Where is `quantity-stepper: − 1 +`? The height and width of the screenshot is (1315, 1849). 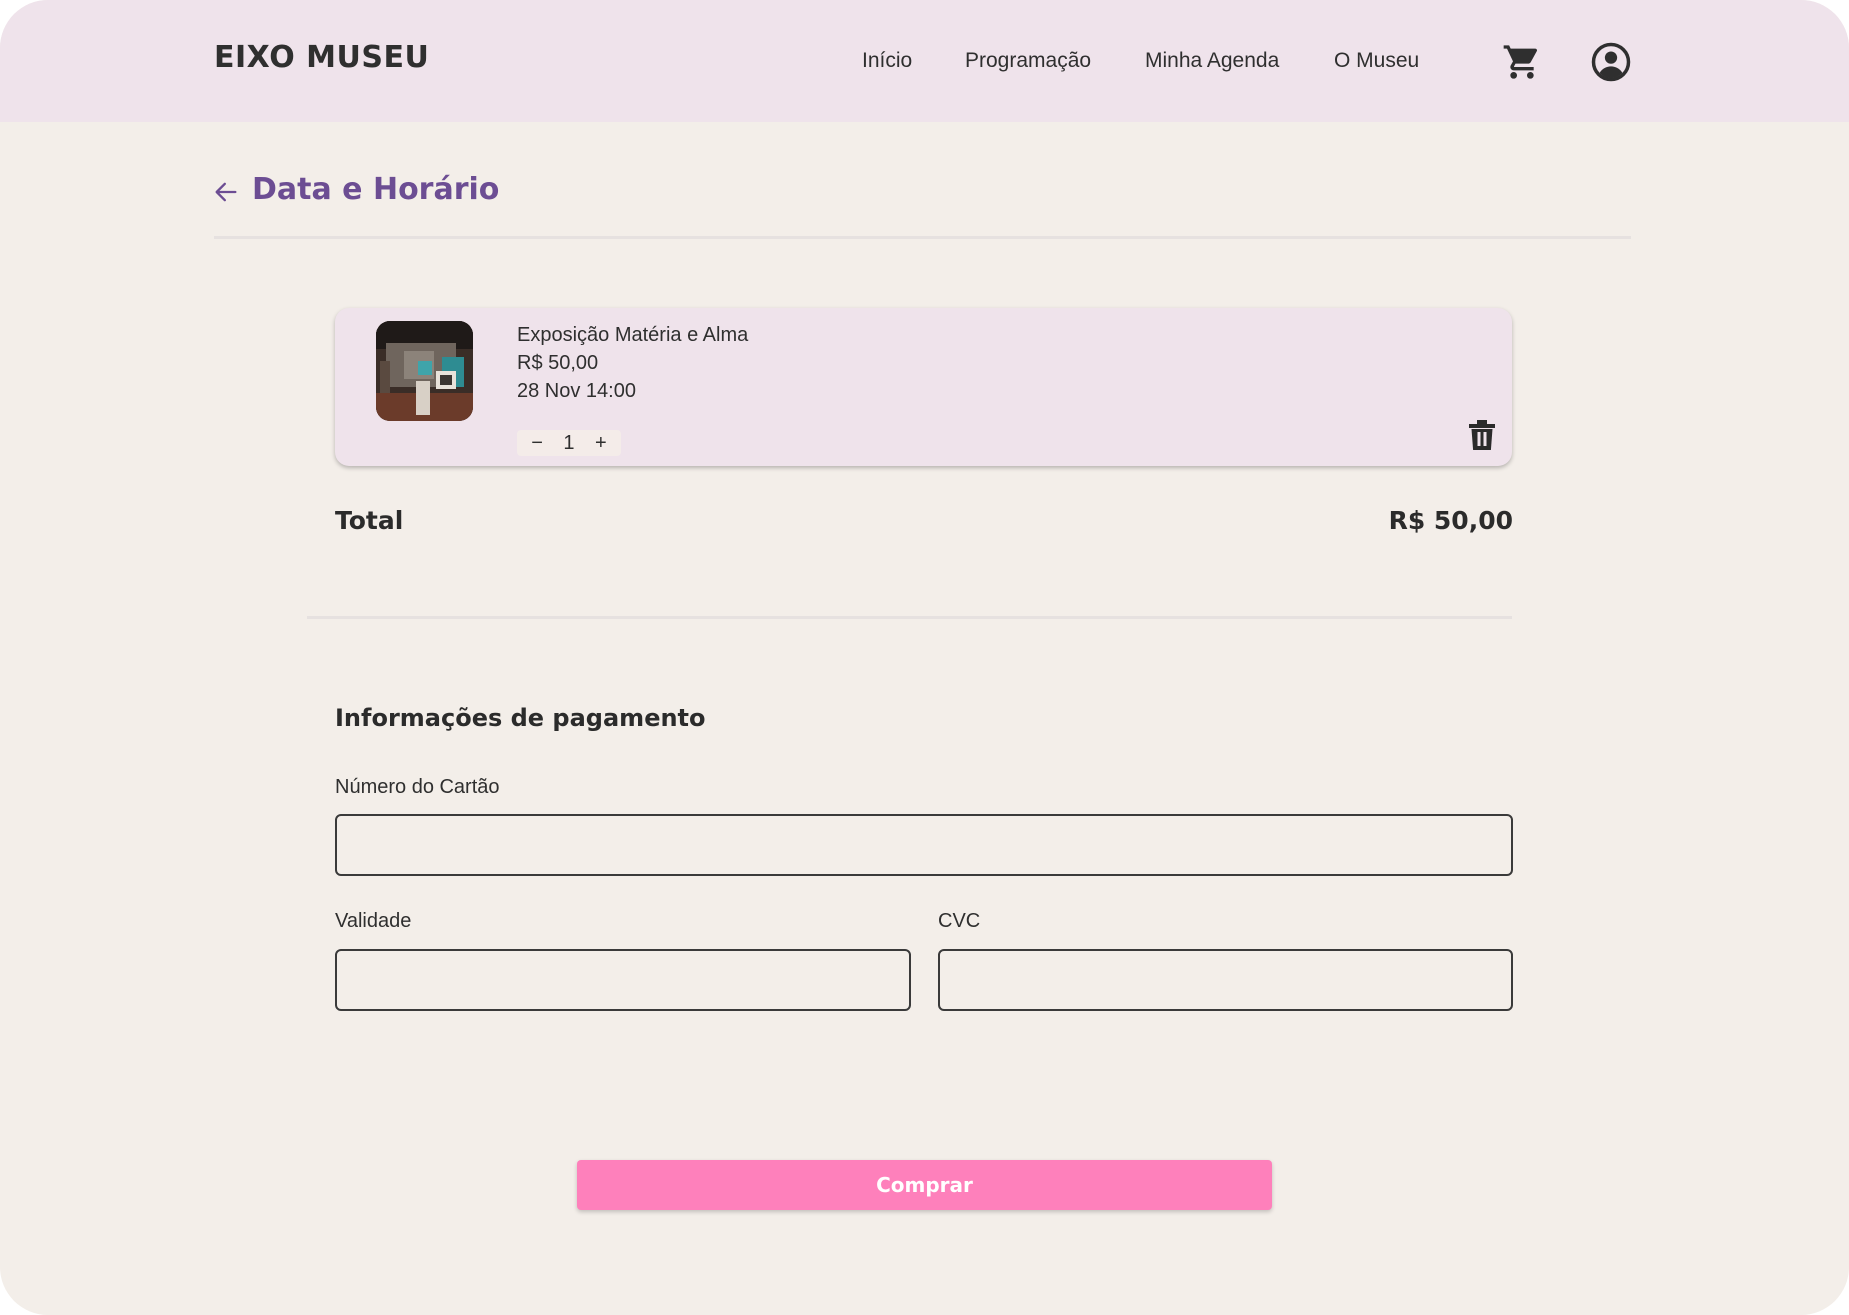
quantity-stepper: − 1 + is located at coordinates (569, 443).